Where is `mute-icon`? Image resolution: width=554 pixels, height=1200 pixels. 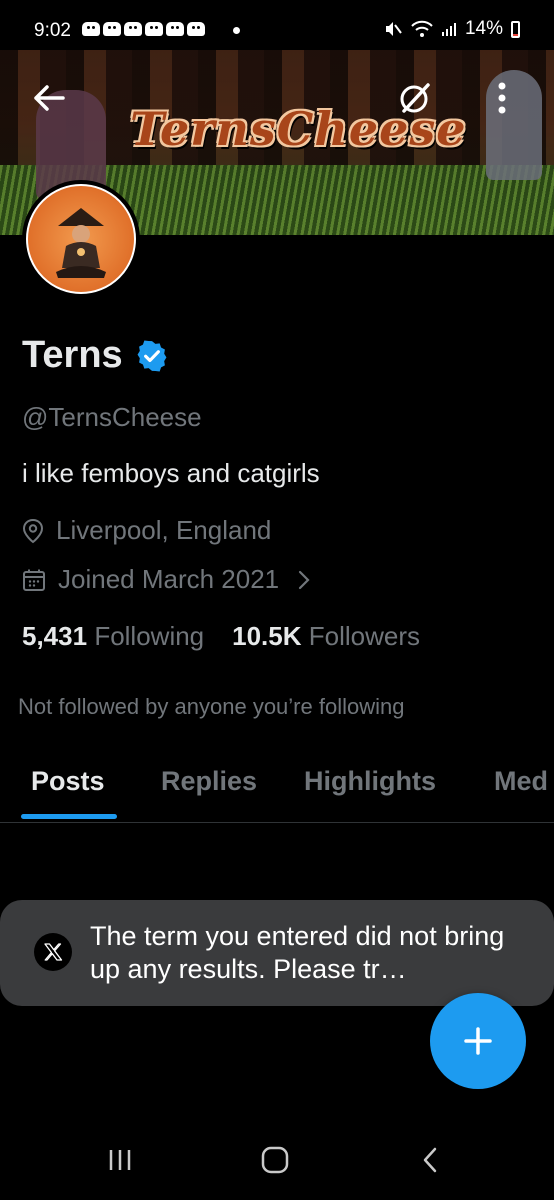 mute-icon is located at coordinates (393, 29).